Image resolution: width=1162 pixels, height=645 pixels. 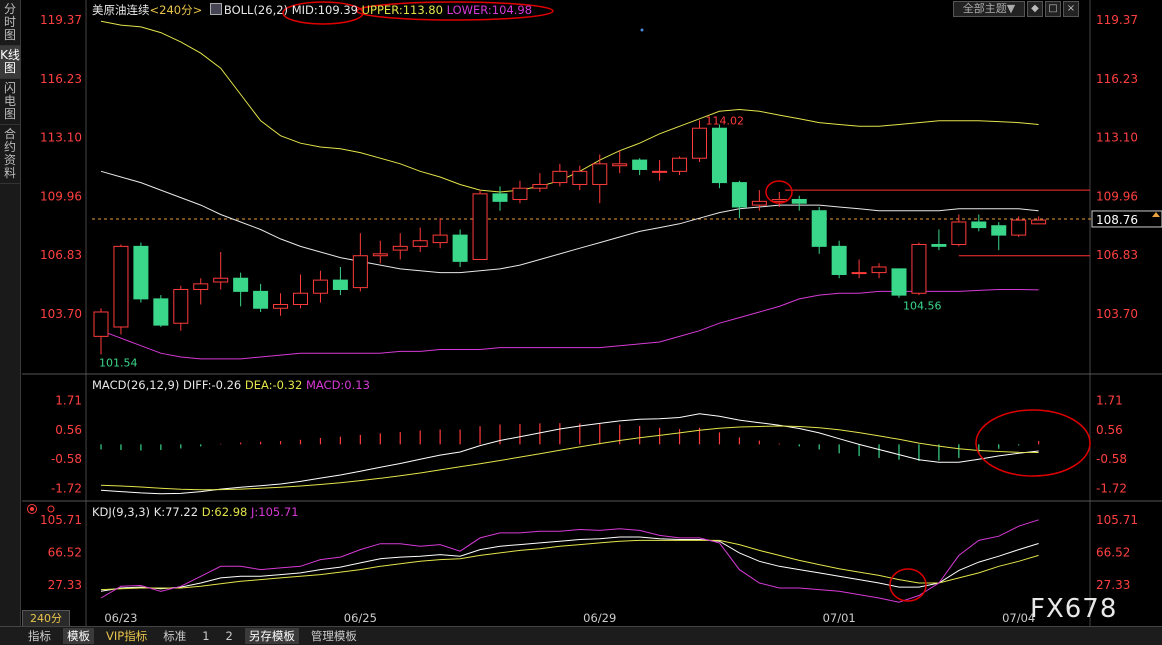 What do you see at coordinates (271, 636) in the screenshot?
I see `bottom-tab-6: 另存模板` at bounding box center [271, 636].